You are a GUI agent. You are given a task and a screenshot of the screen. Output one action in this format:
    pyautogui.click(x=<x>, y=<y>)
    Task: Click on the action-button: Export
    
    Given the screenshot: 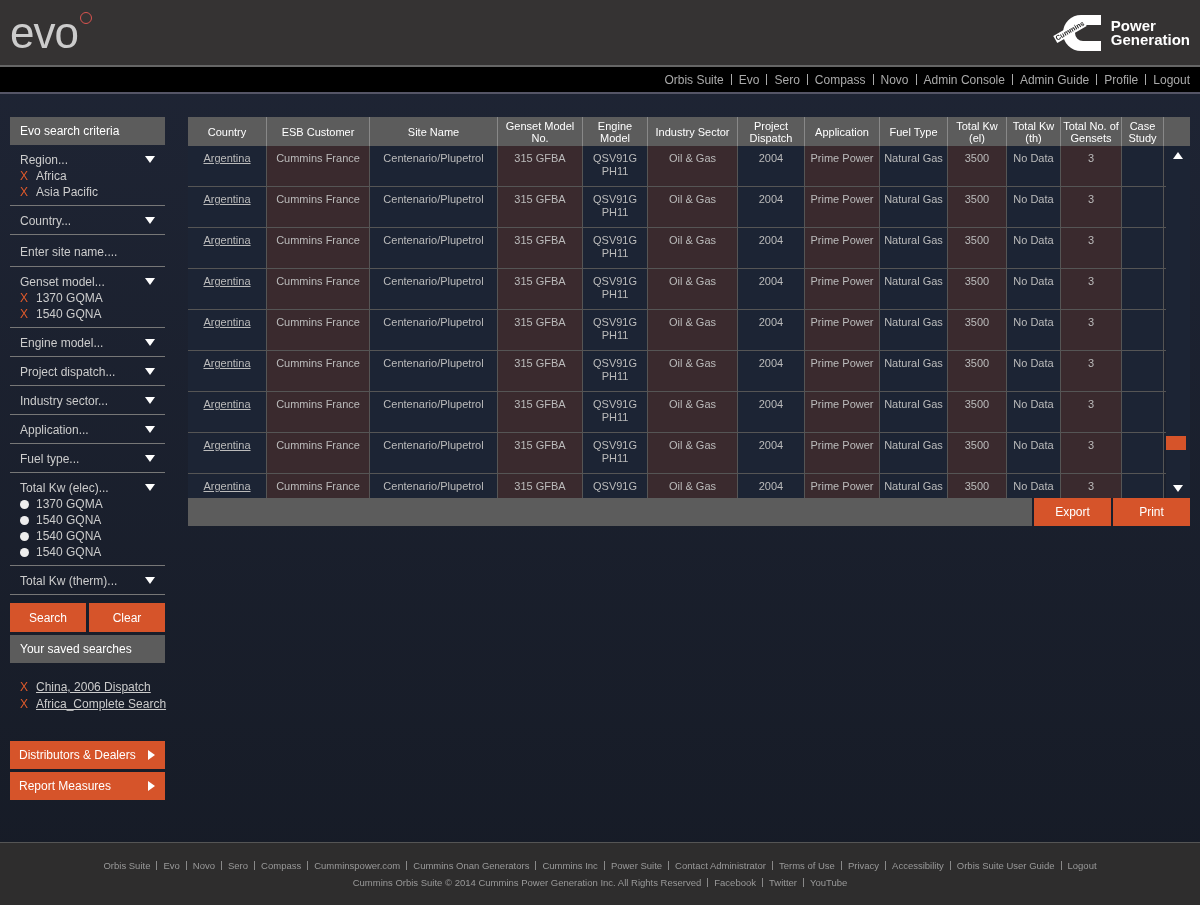 What is the action you would take?
    pyautogui.click(x=1072, y=512)
    